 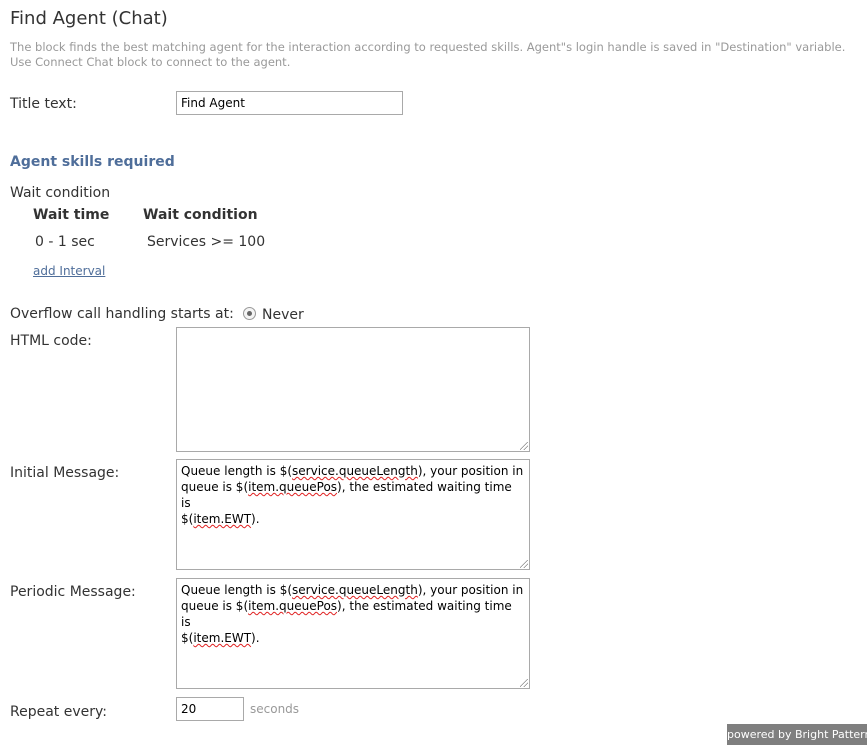 I want to click on never-radio-button, so click(x=249, y=313).